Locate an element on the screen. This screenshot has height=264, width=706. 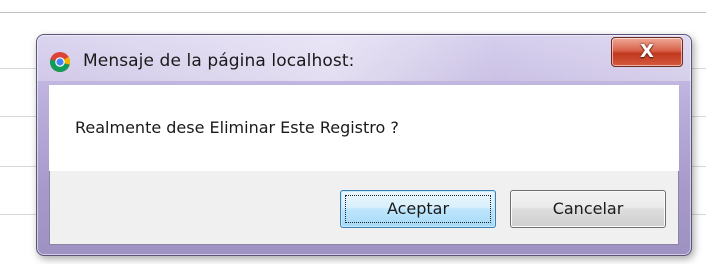
dialog-title: Mensaje de la página localhost: is located at coordinates (219, 61).